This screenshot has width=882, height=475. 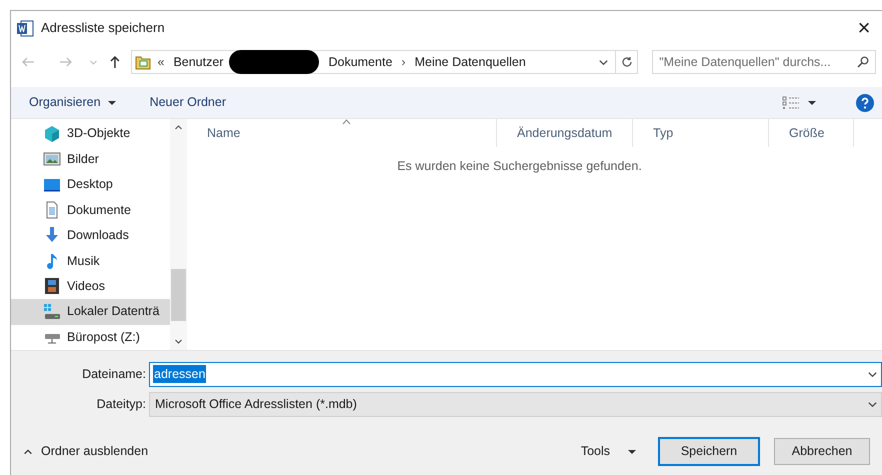 What do you see at coordinates (52, 133) in the screenshot?
I see `cube-icon` at bounding box center [52, 133].